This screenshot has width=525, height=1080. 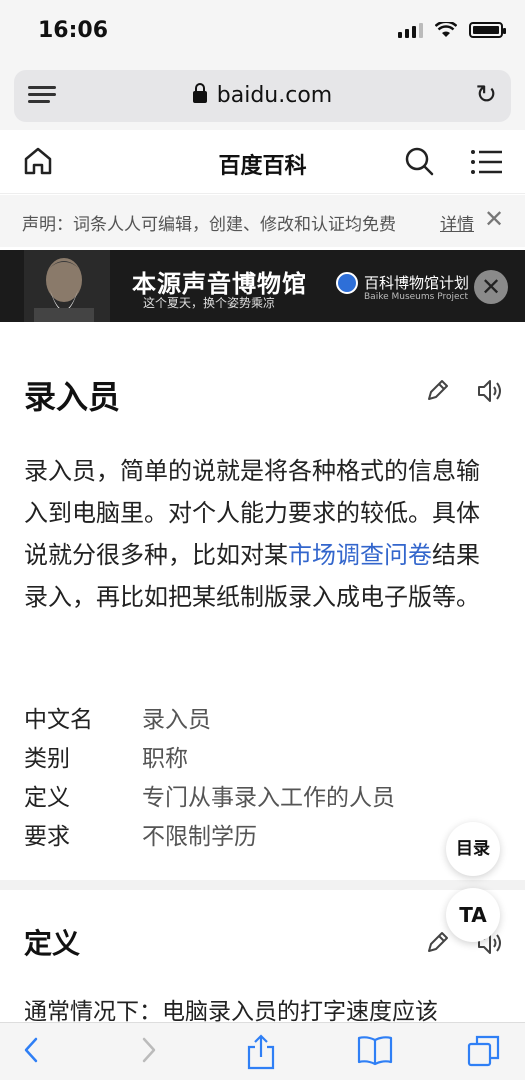 I want to click on status-icons, so click(x=452, y=30).